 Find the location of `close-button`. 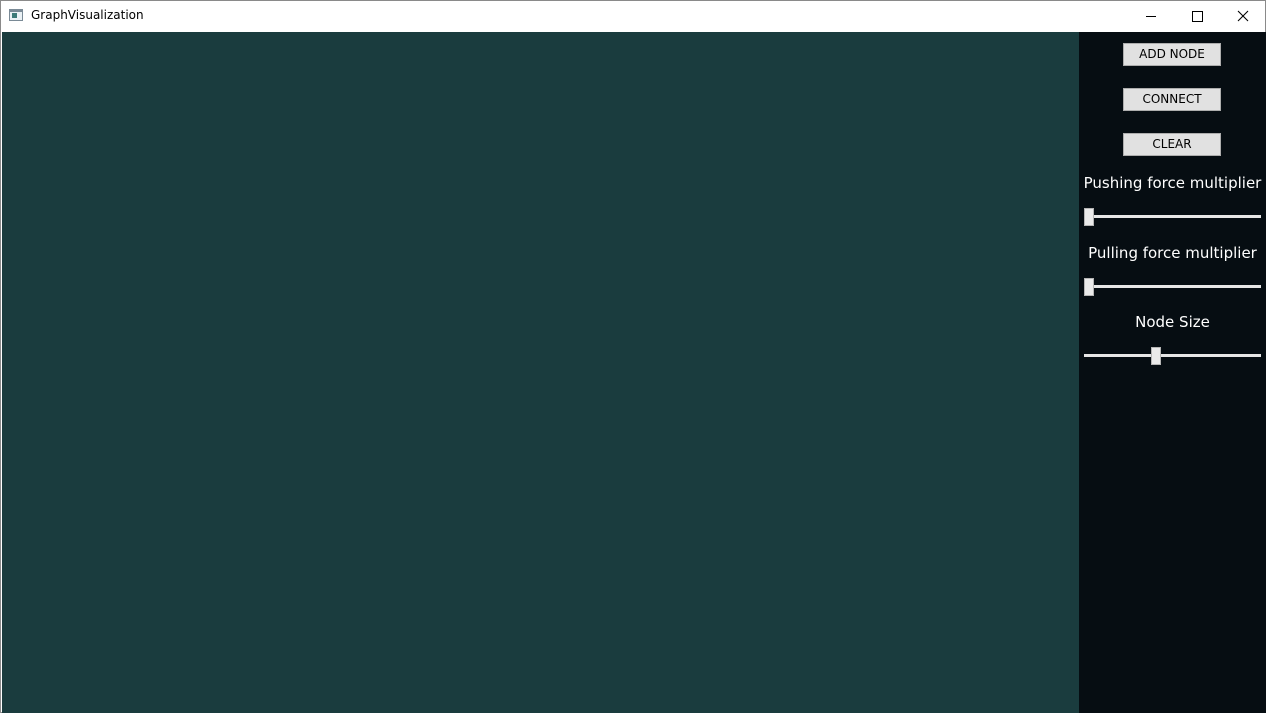

close-button is located at coordinates (1243, 16).